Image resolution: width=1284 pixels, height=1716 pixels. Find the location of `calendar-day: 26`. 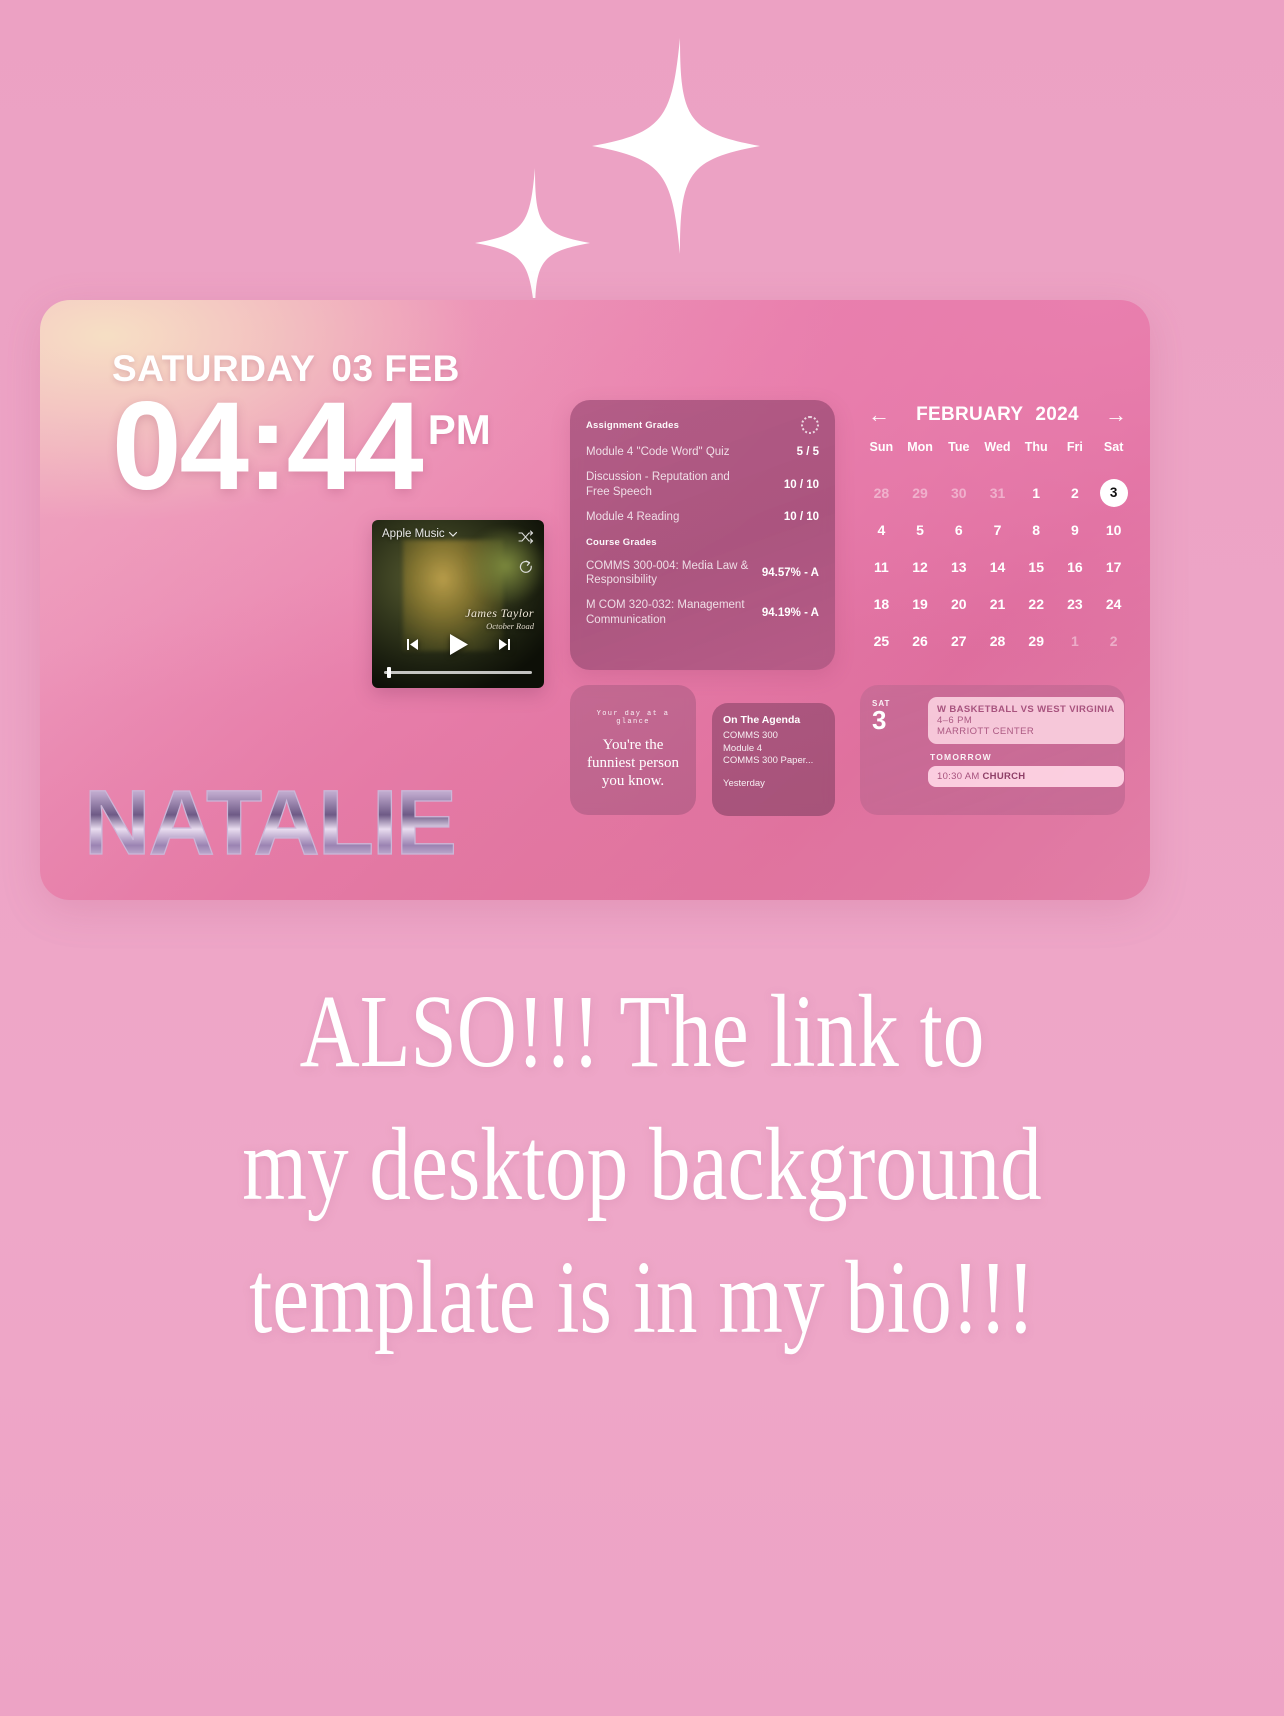

calendar-day: 26 is located at coordinates (920, 640).